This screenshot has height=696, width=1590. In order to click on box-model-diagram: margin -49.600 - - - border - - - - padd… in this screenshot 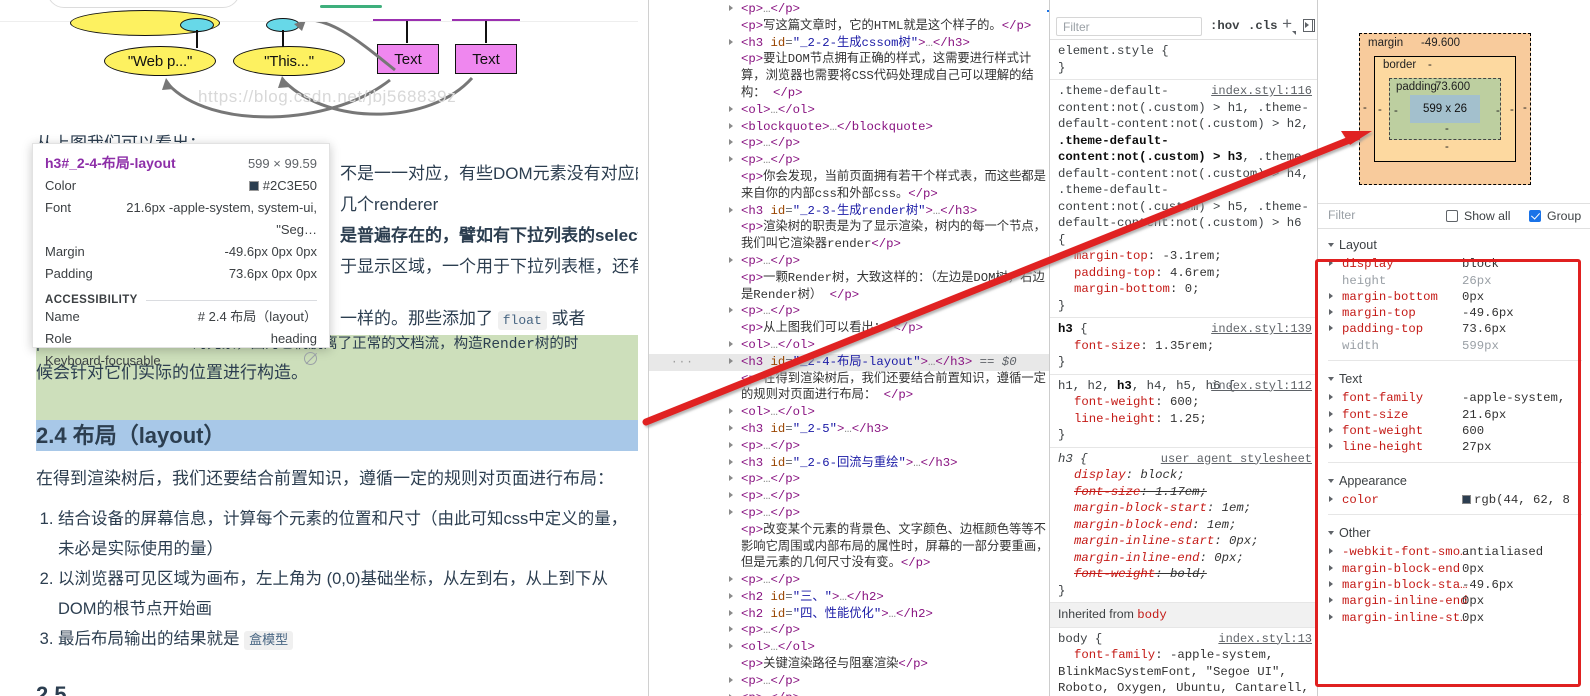, I will do `click(1445, 109)`.